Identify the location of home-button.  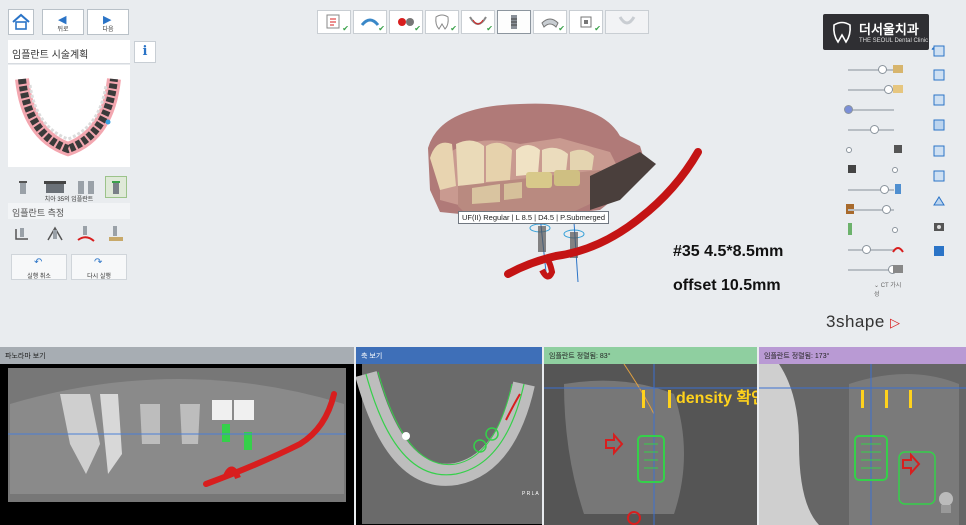
(21, 22).